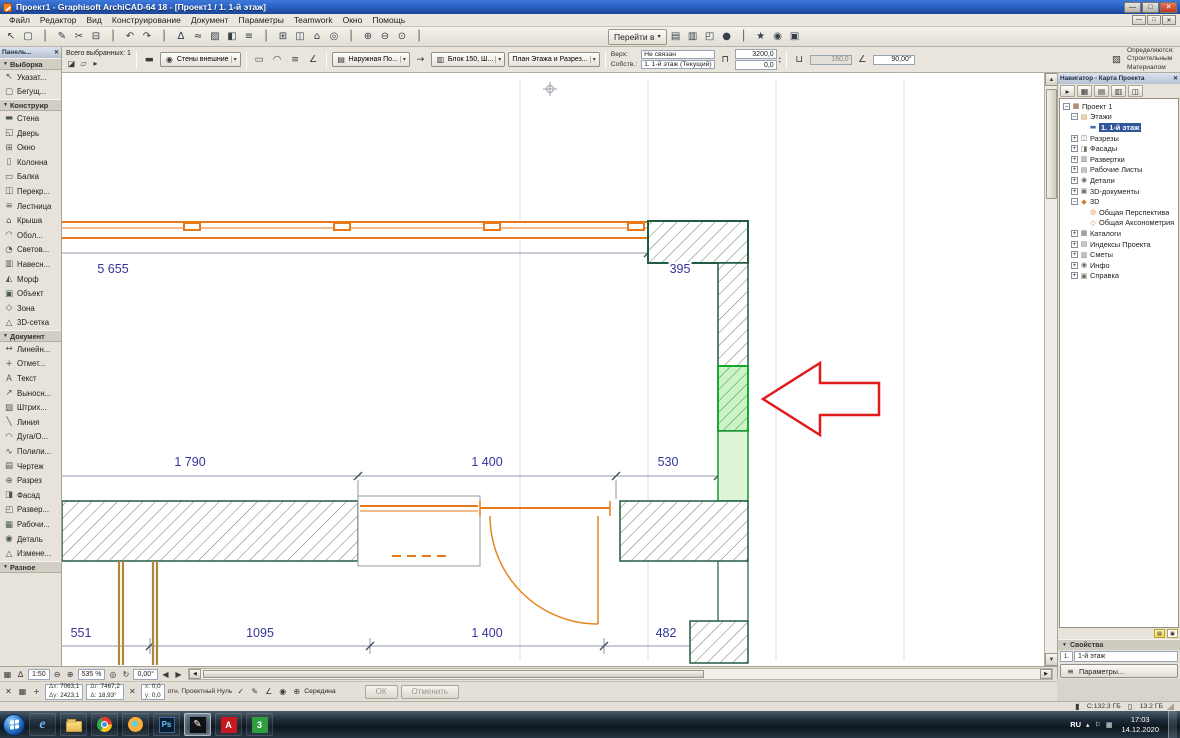  Describe the element at coordinates (1159, 633) in the screenshot. I see `palette-option-icon: ▤` at that location.